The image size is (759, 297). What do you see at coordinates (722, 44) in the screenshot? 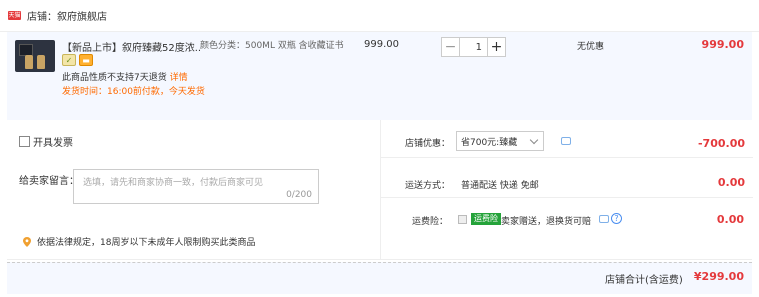
I see `item-total: 999.00` at bounding box center [722, 44].